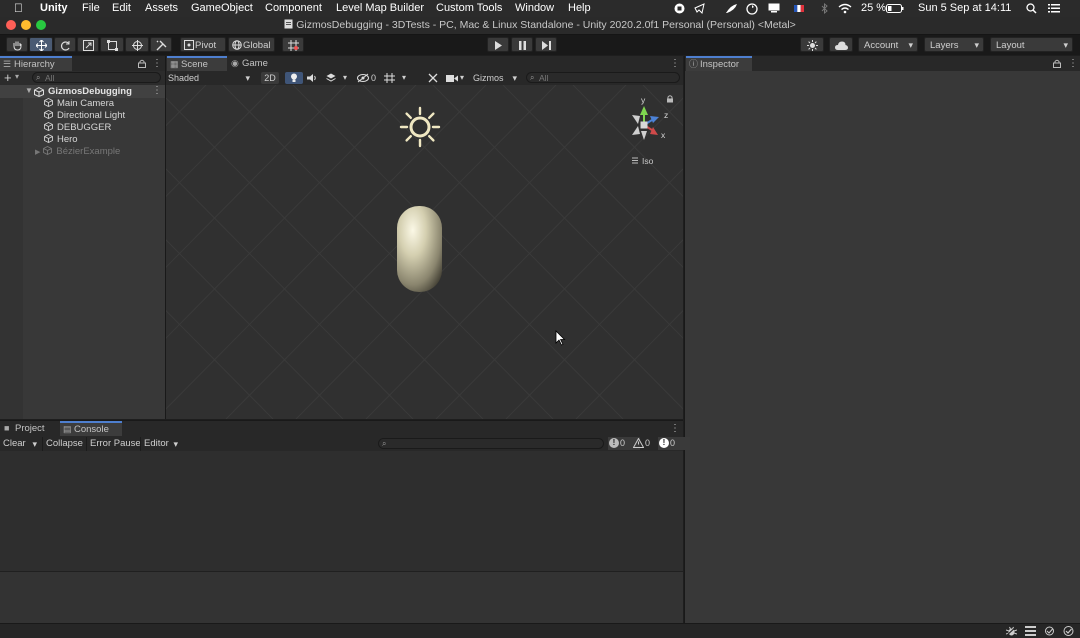 The image size is (1080, 638). Describe the element at coordinates (498, 44) in the screenshot. I see `play-button` at that location.